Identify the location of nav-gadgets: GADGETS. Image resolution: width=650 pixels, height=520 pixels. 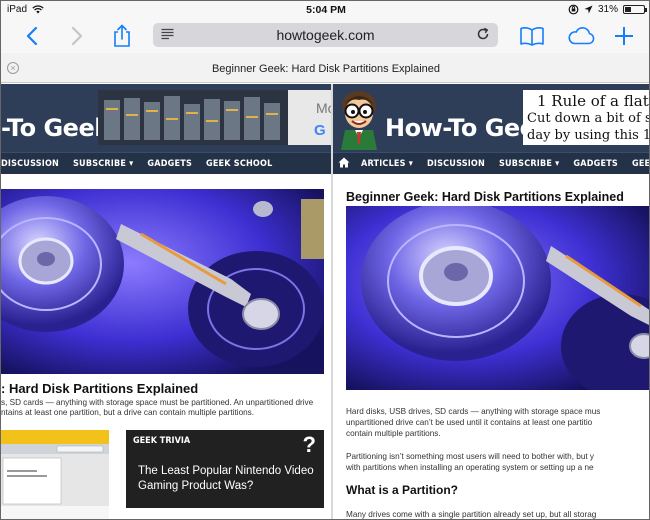
(169, 164).